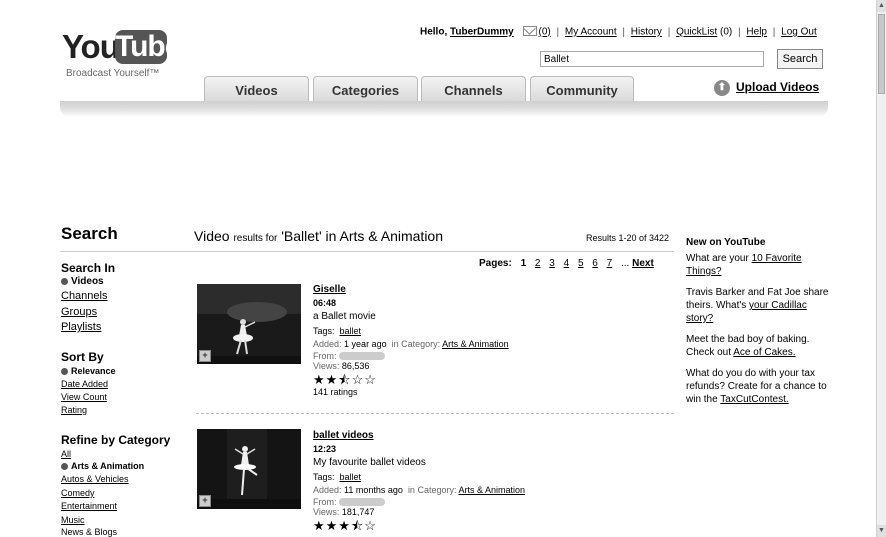  I want to click on search-in-videos: Videos, so click(82, 281).